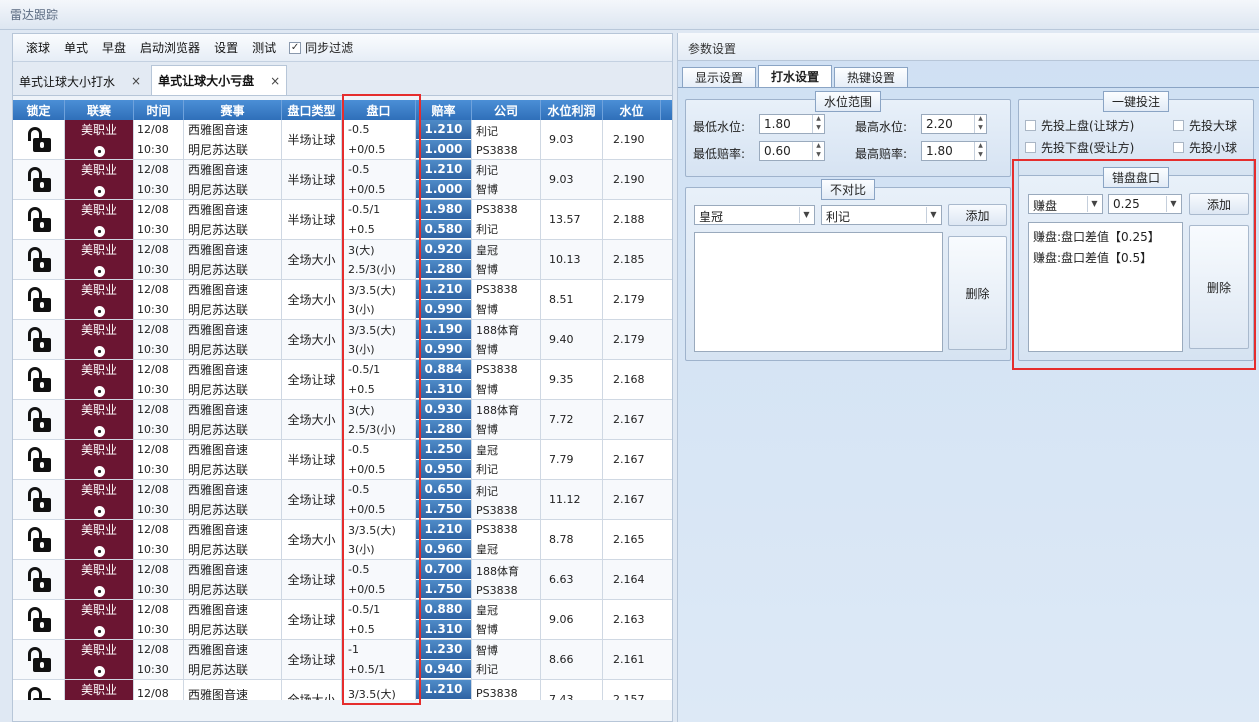 The image size is (1259, 722). I want to click on opt-small-first: 先投小球, so click(1205, 147).